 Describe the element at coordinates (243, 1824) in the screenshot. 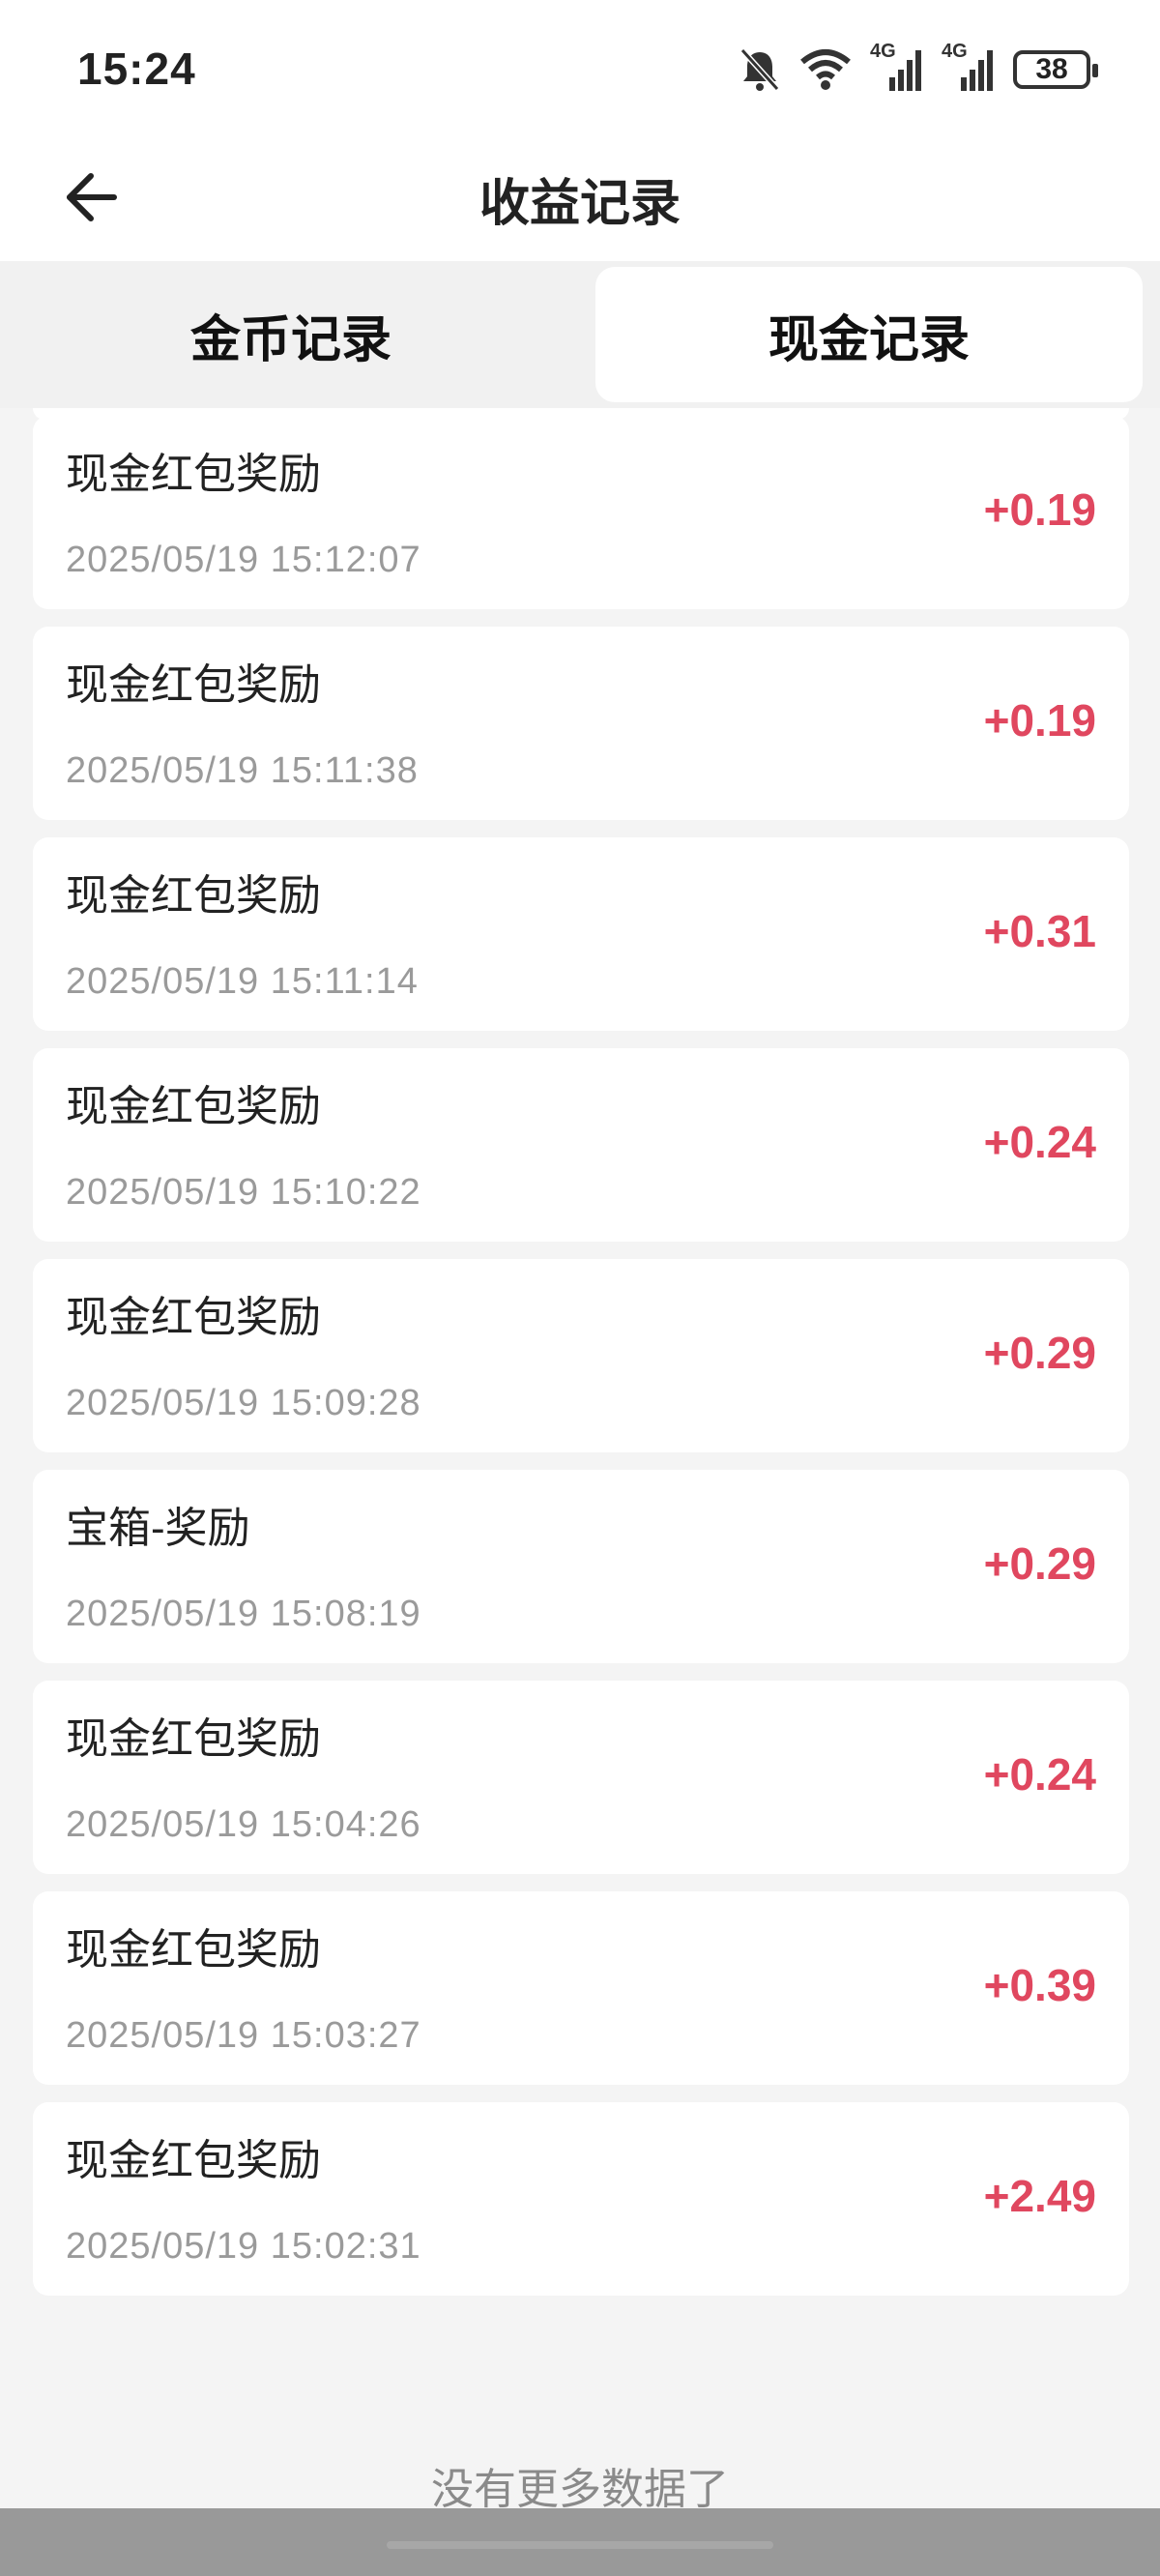

I see `record-time: 2025/05/19 15:04:26` at that location.